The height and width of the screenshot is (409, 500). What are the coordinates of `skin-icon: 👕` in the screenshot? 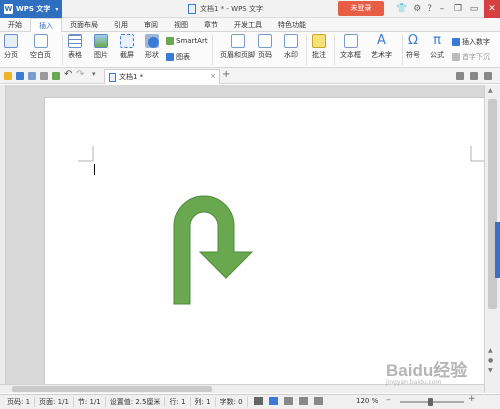 It's located at (401, 9).